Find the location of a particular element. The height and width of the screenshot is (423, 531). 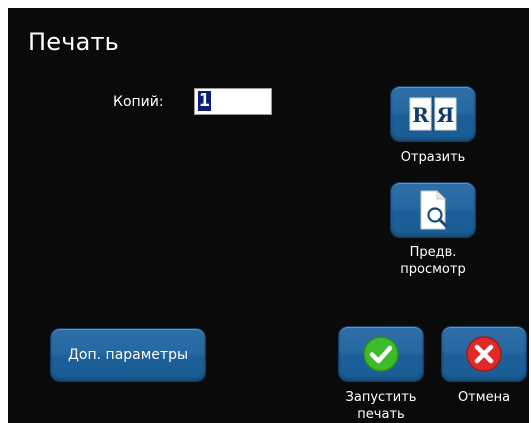

preview-label-line1: Предв. is located at coordinates (433, 252).